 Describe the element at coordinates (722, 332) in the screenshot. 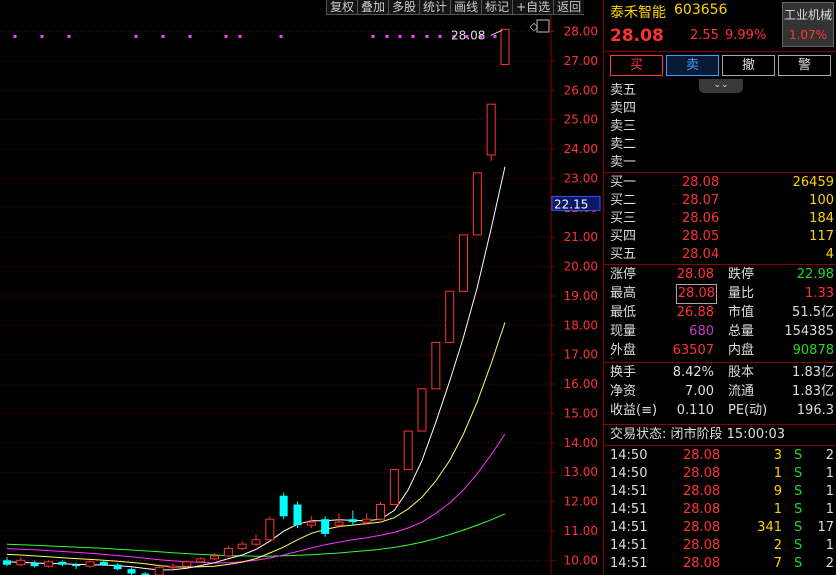

I see `stat-row: 现量 680 总量 154385` at that location.